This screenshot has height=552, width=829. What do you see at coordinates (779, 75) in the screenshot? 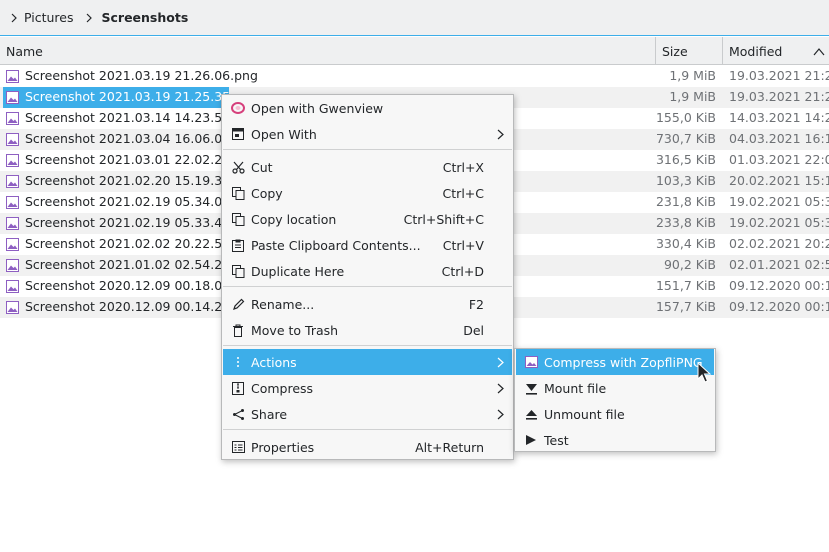
I see `file-modified: 19.03.2021 21:26` at bounding box center [779, 75].